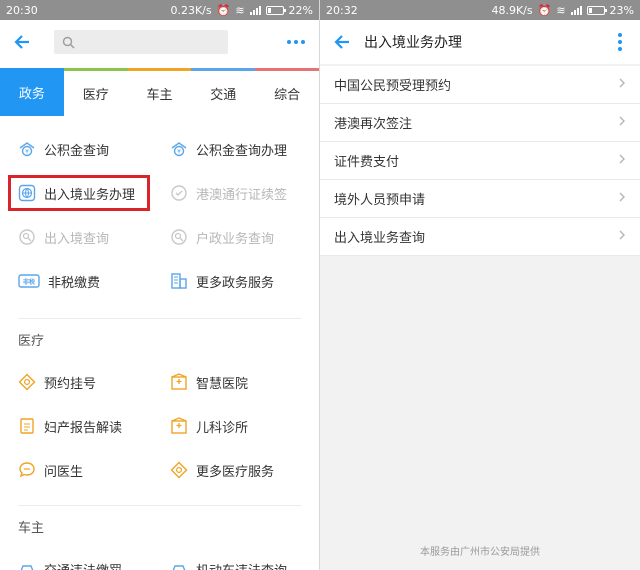 Image resolution: width=640 pixels, height=570 pixels. What do you see at coordinates (480, 199) in the screenshot?
I see `list-item: 境外人员预申请` at bounding box center [480, 199].